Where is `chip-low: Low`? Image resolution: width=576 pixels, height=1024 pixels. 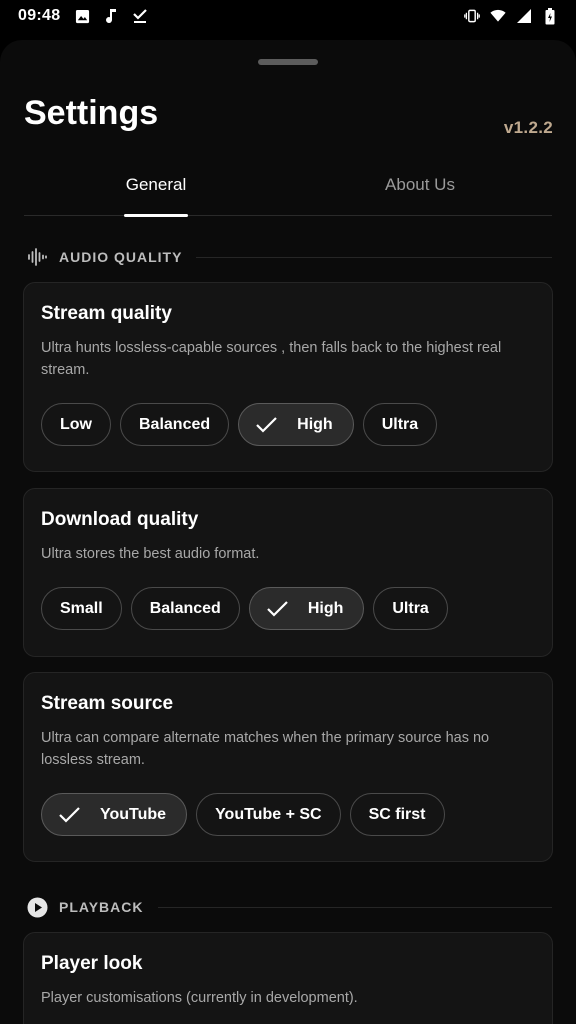 chip-low: Low is located at coordinates (76, 424).